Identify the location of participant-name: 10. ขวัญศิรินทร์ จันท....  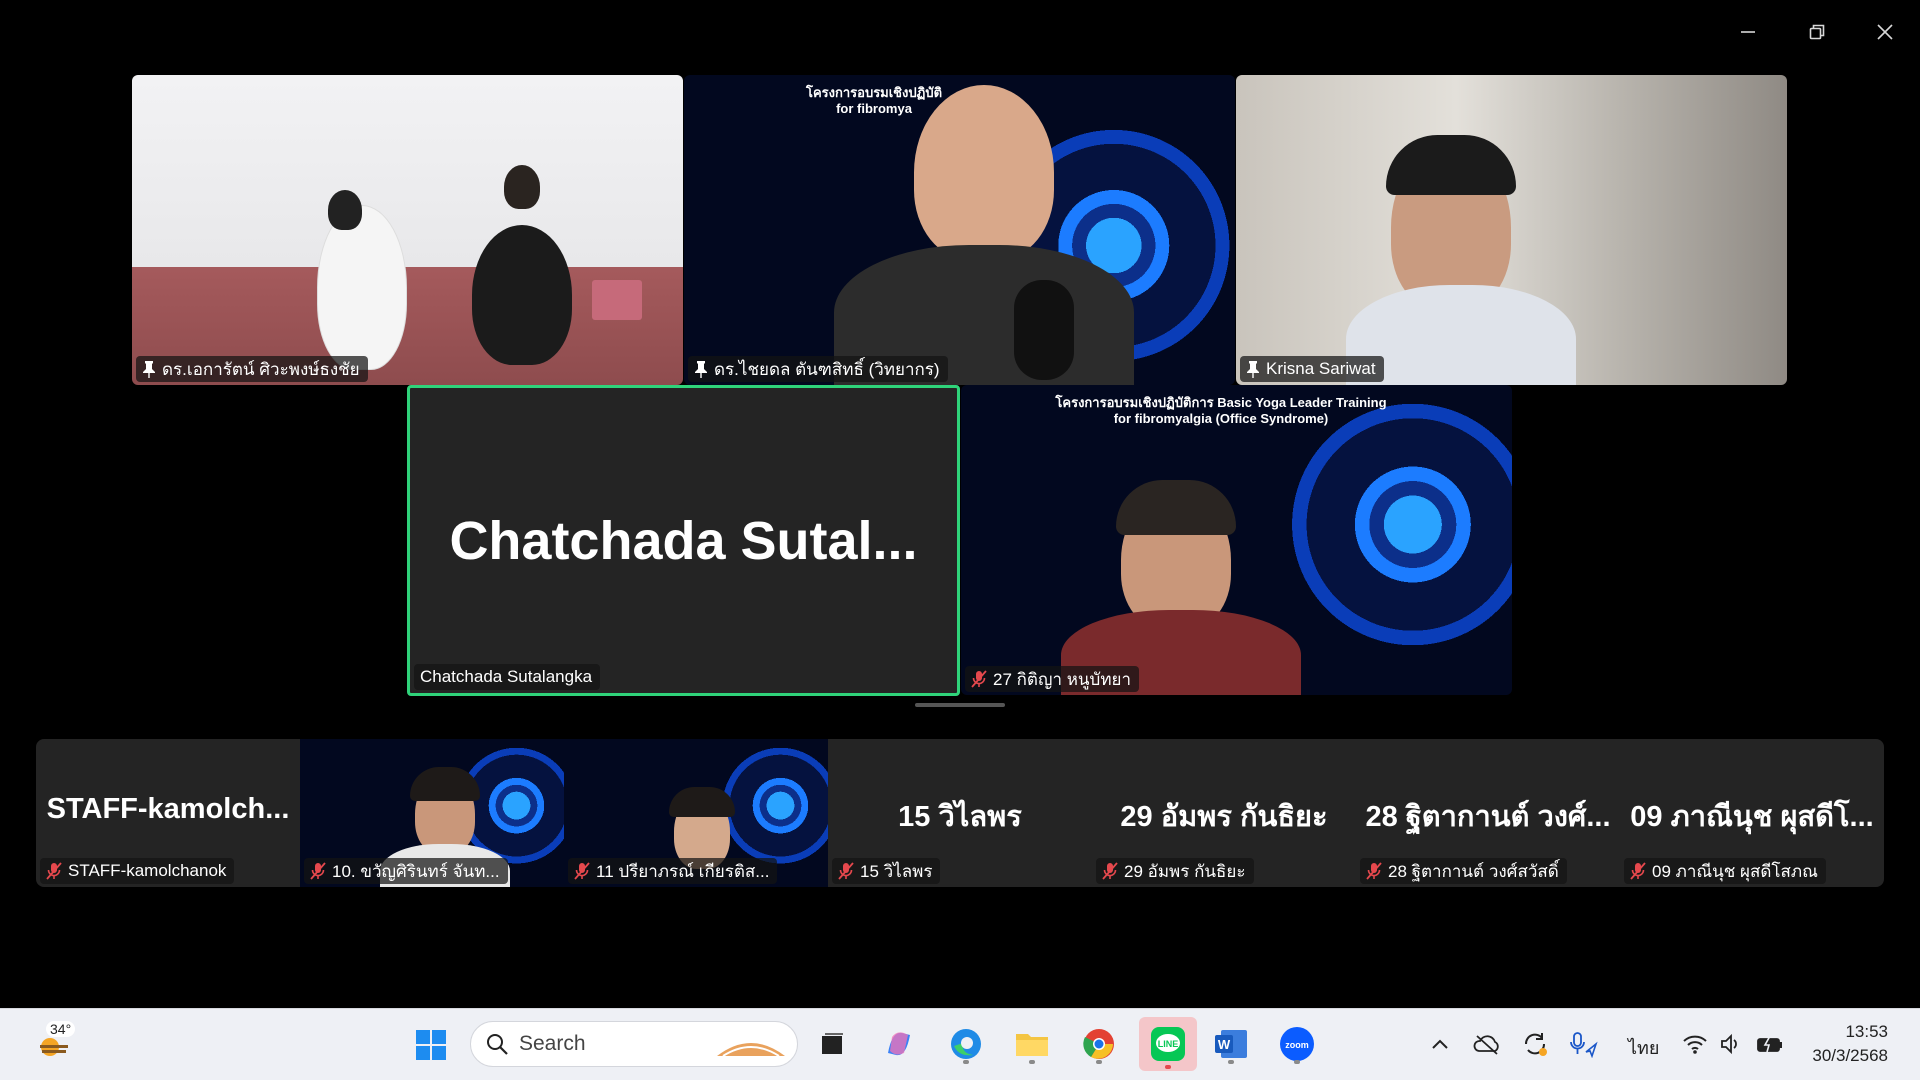
(416, 871).